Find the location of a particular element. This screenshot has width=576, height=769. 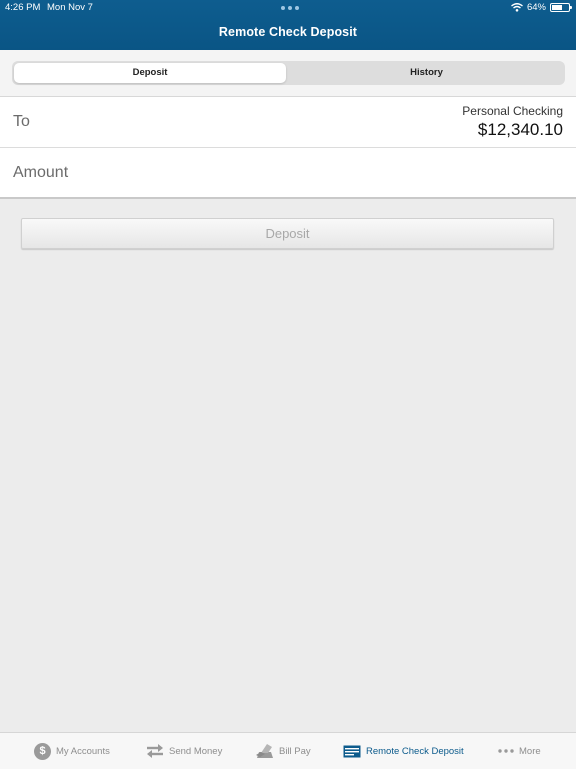

tab-remote-check-deposit: Remote Check Deposit is located at coordinates (403, 751).